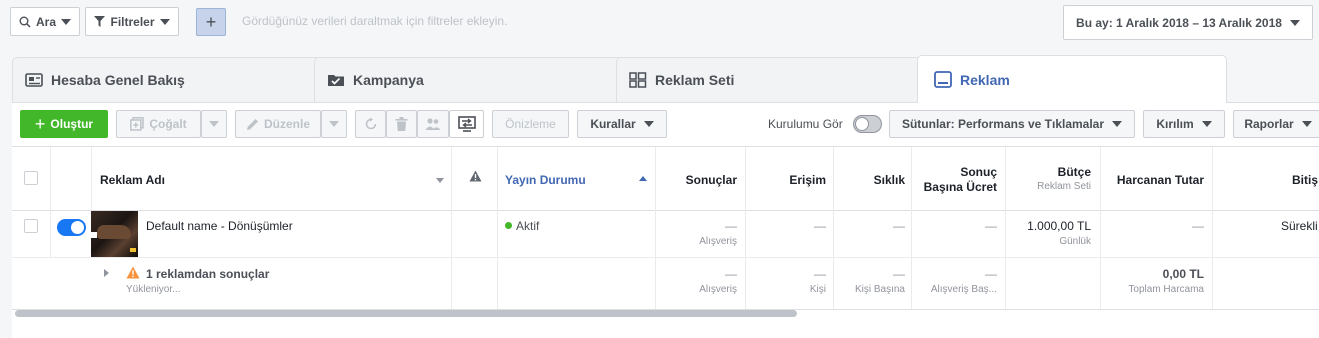 This screenshot has height=338, width=1319. What do you see at coordinates (31, 226) in the screenshot?
I see `row-checkbox` at bounding box center [31, 226].